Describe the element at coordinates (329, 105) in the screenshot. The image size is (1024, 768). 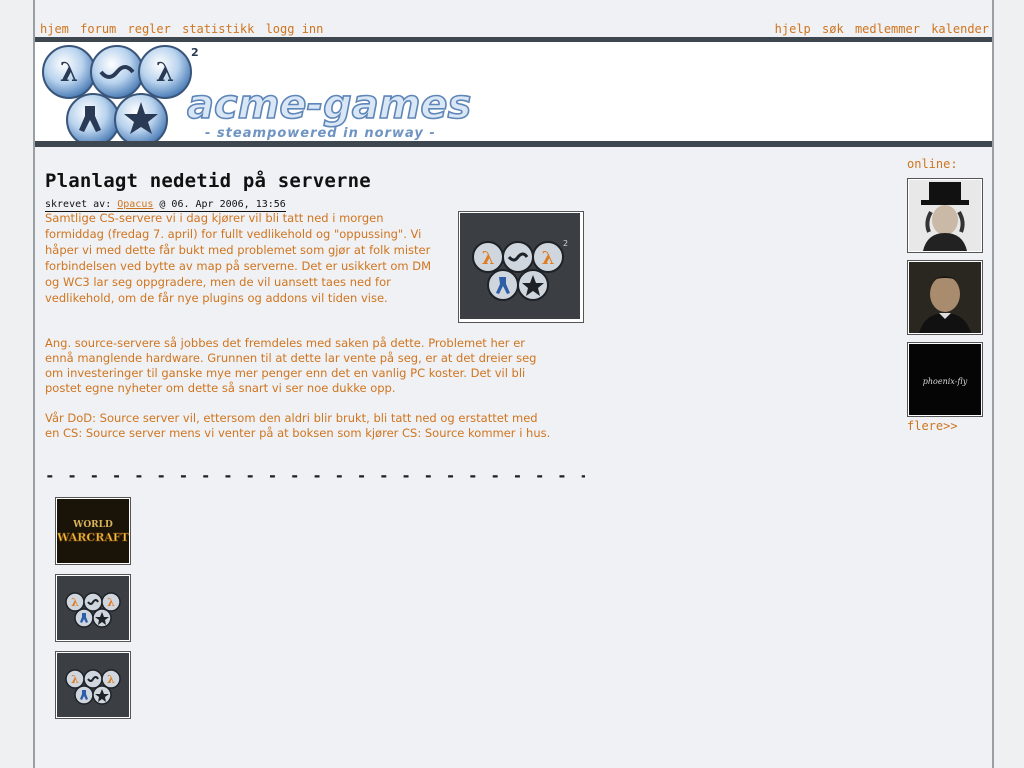
I see `site-name-text: acme-games` at that location.